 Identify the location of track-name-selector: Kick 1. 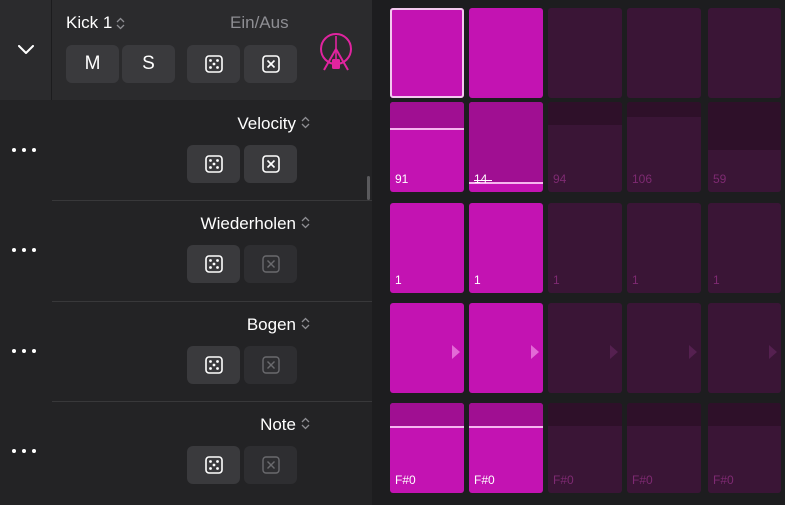
(95, 23).